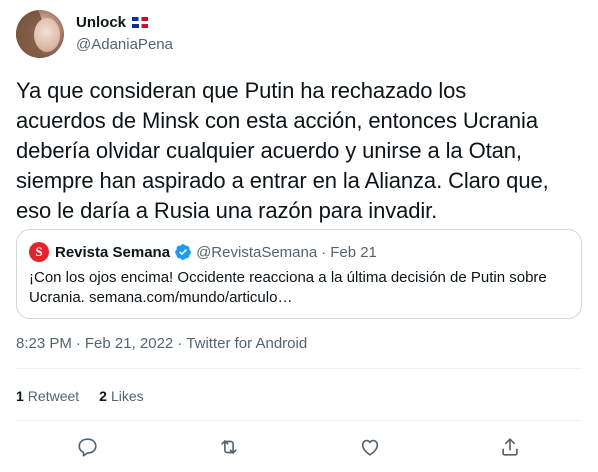 The width and height of the screenshot is (598, 472). Describe the element at coordinates (299, 447) in the screenshot. I see `tweet-actions-bar` at that location.